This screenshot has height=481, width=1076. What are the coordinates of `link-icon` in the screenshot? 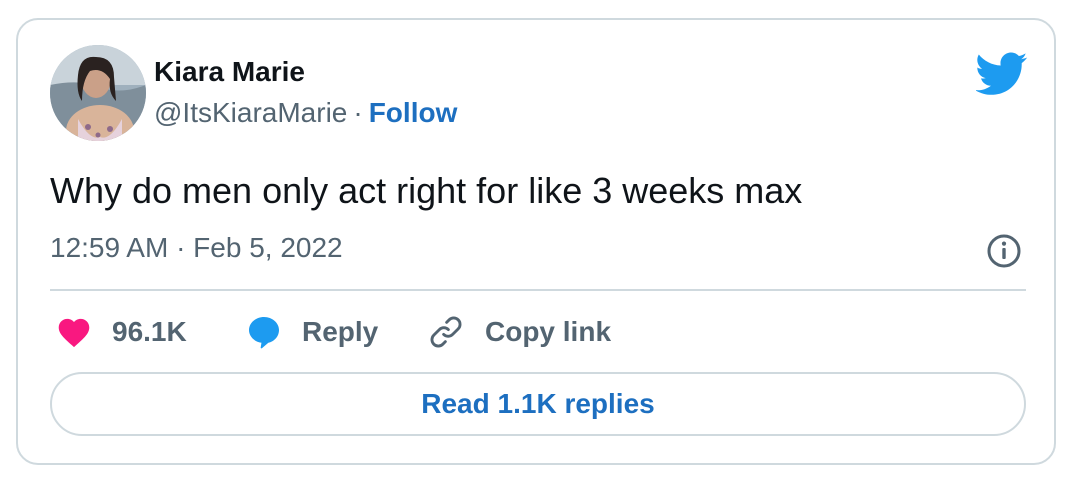 It's located at (446, 332).